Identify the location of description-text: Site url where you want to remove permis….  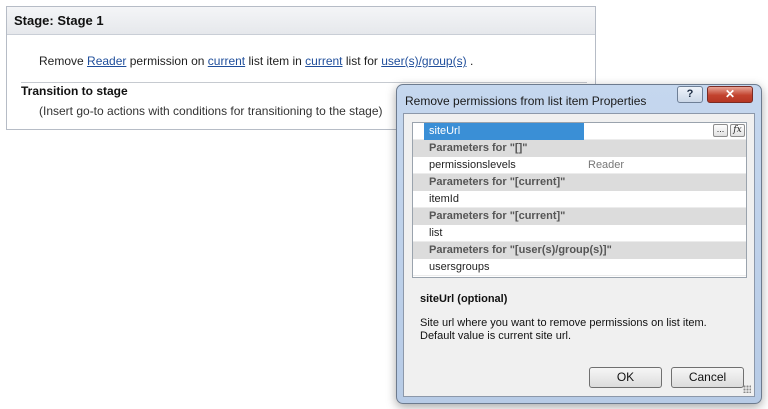
(563, 329).